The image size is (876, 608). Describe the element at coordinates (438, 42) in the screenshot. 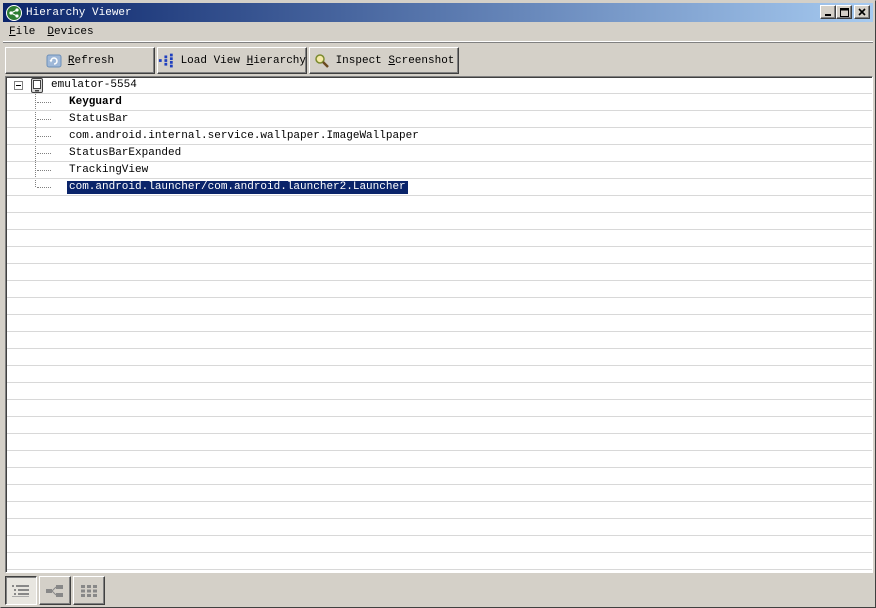

I see `menu-divider` at that location.